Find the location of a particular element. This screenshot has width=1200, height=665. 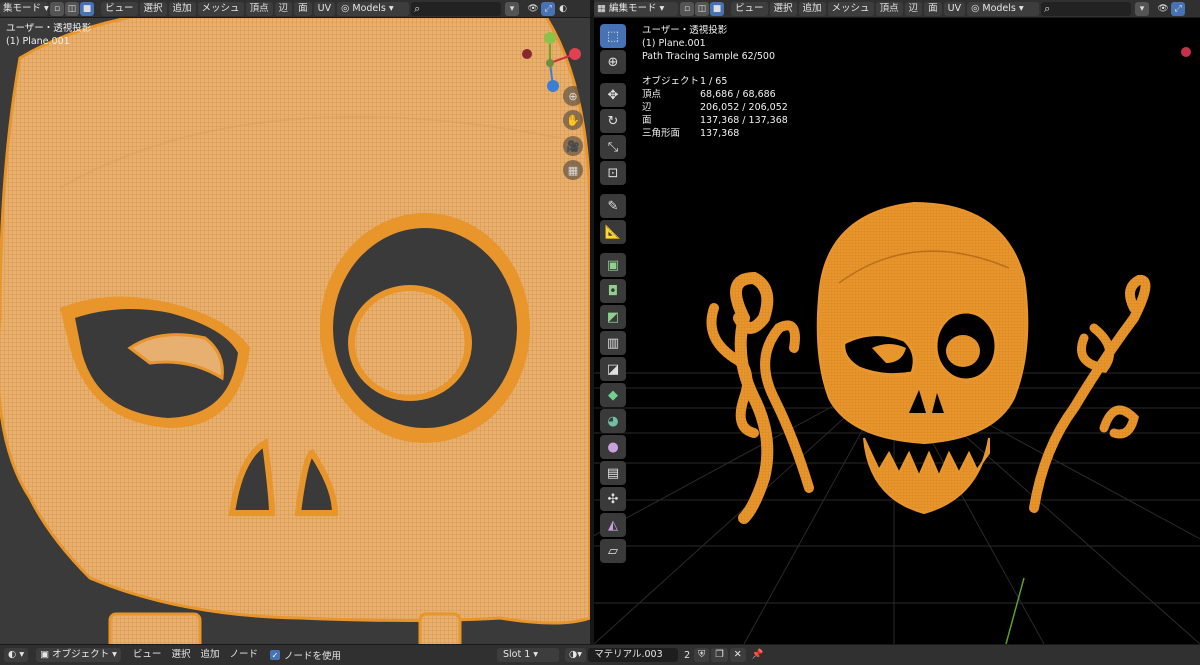

object-mode-selector: ▣ オブジェクト ▾ is located at coordinates (78, 655).